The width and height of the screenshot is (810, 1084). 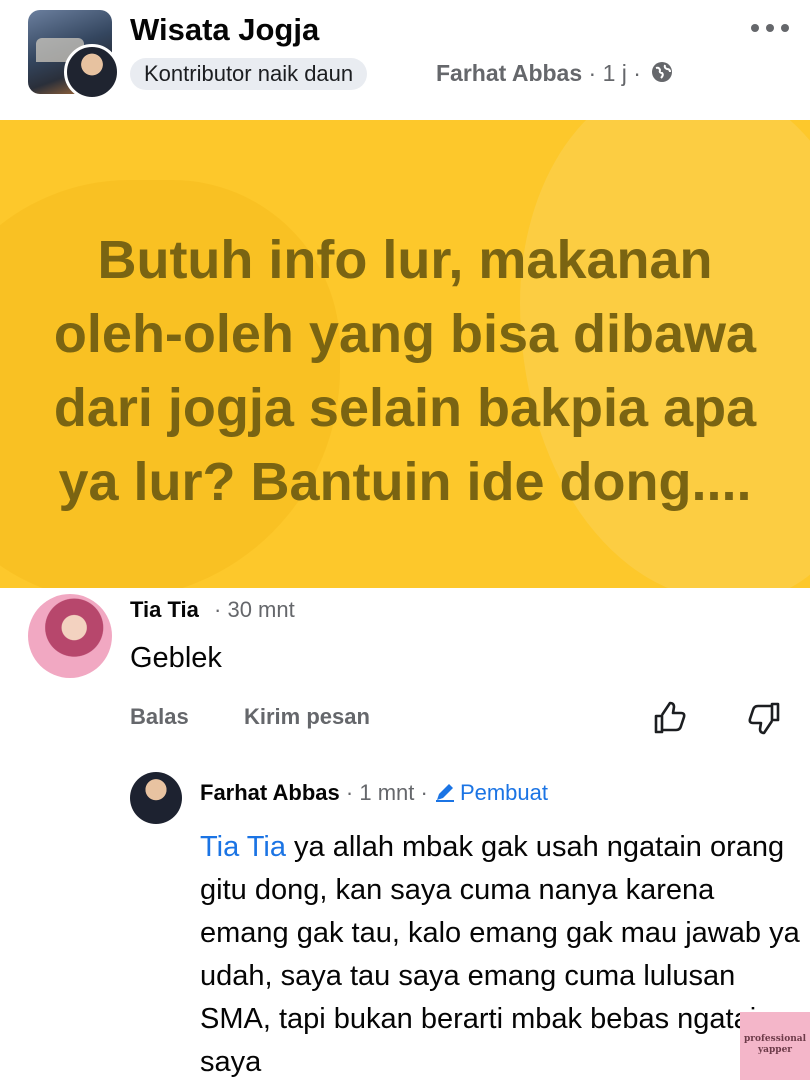 I want to click on comment-text: Geblek, so click(x=176, y=658).